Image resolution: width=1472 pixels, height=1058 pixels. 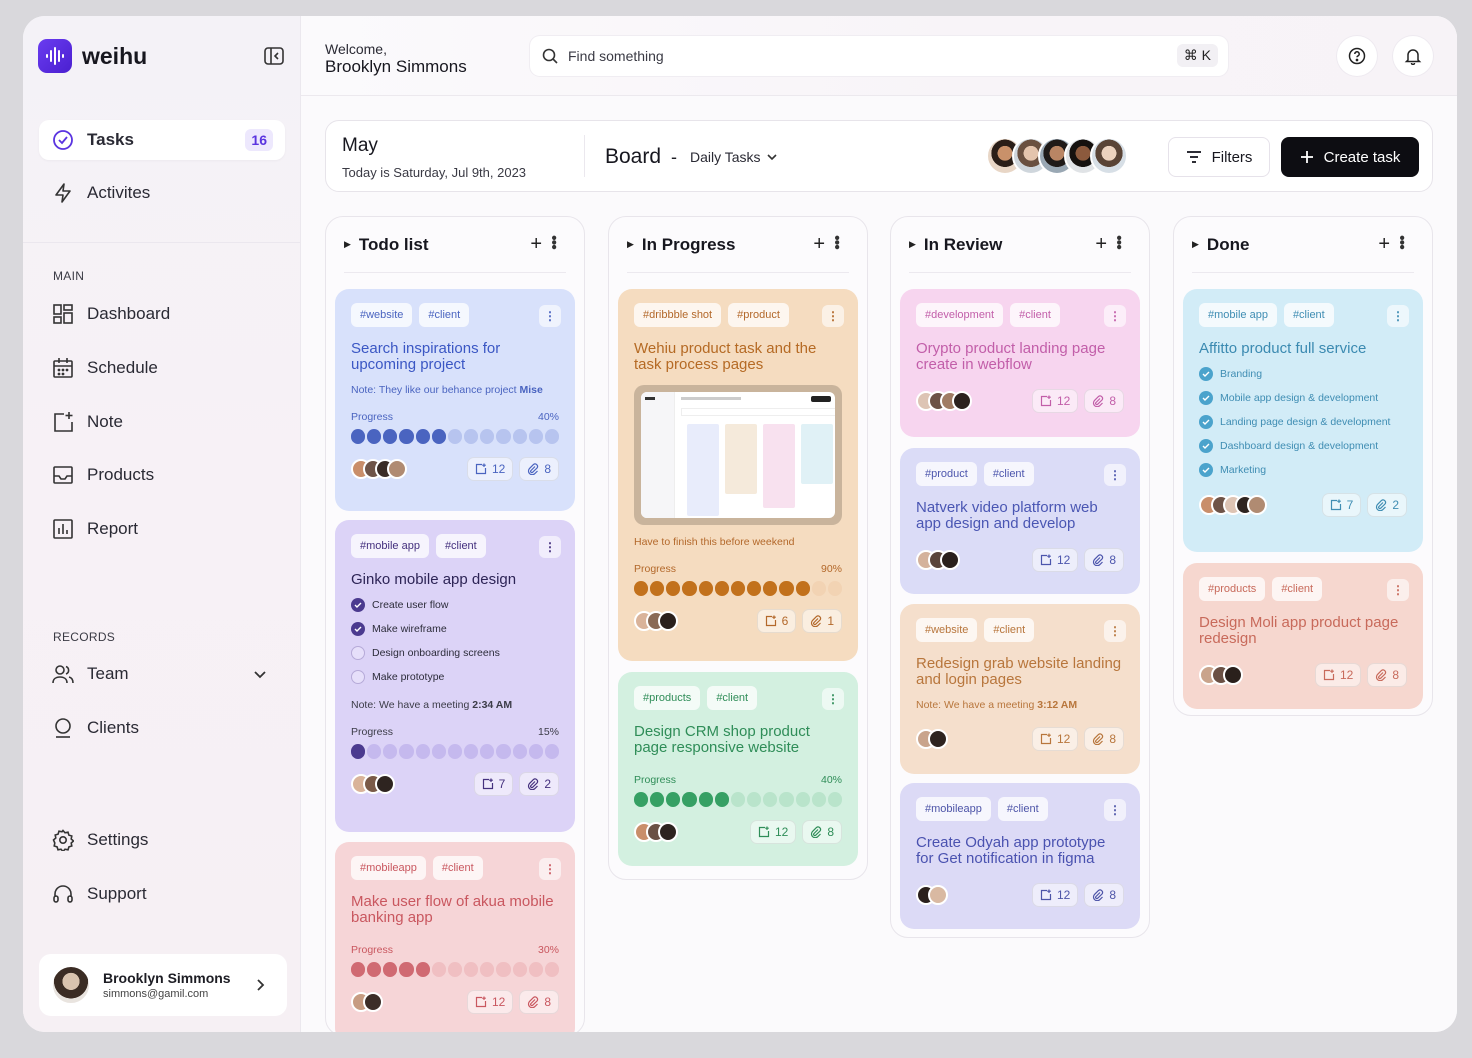 What do you see at coordinates (1303, 398) in the screenshot?
I see `checklist-item: Mobile app design & development` at bounding box center [1303, 398].